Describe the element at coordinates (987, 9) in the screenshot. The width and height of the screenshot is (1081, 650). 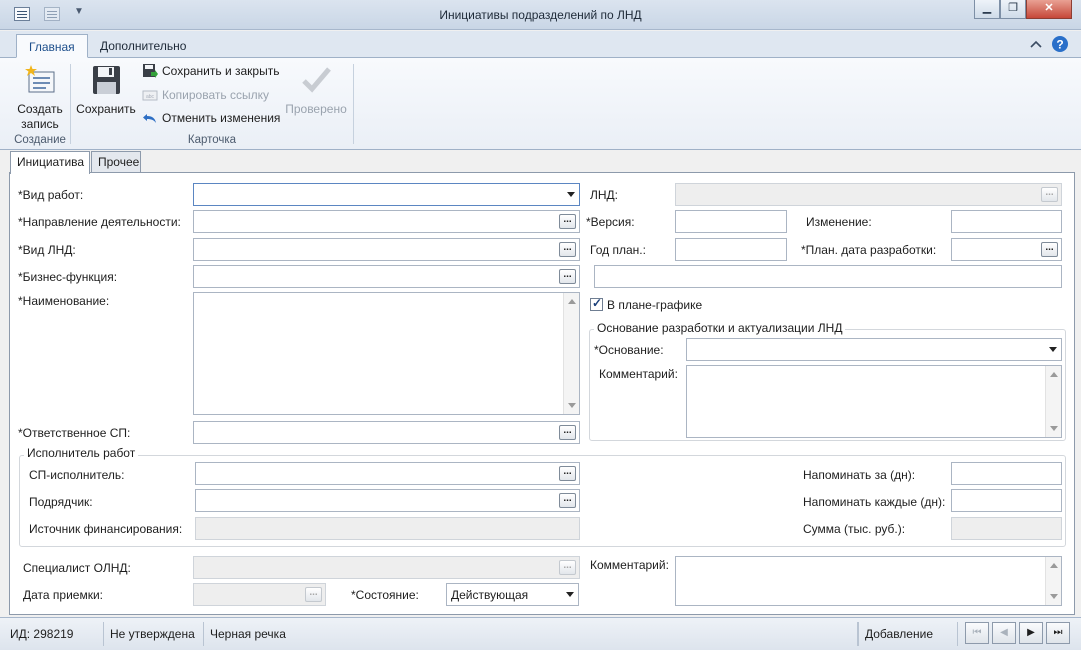
I see `minimize-button: ▁` at that location.